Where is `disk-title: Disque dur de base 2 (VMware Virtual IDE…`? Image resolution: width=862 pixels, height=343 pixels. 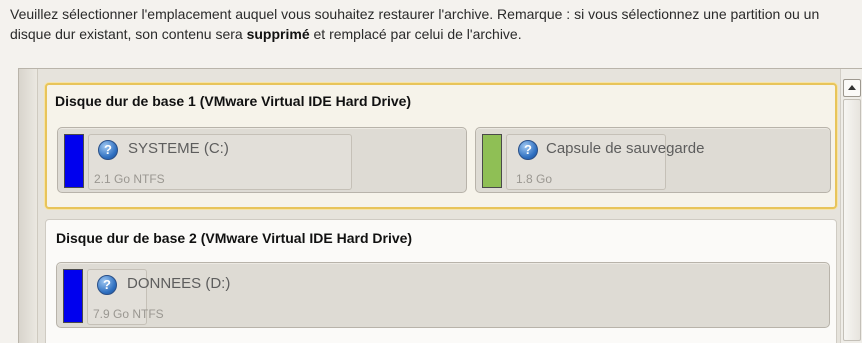
disk-title: Disque dur de base 2 (VMware Virtual IDE… is located at coordinates (234, 238).